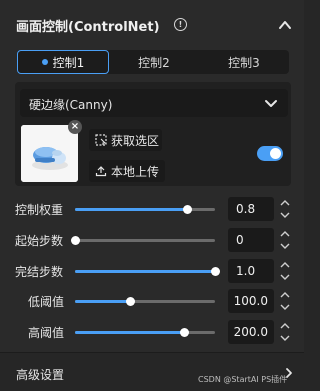 This screenshot has width=320, height=391. What do you see at coordinates (44, 62) in the screenshot?
I see `active-dot-icon` at bounding box center [44, 62].